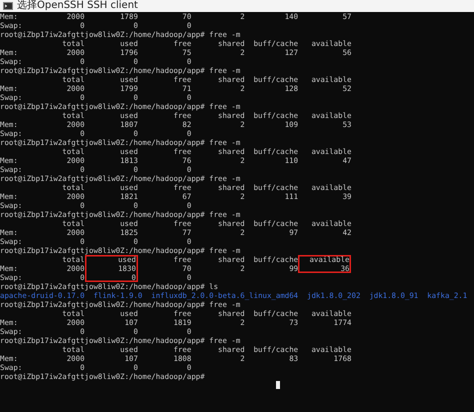  I want to click on text-cursor, so click(278, 385).